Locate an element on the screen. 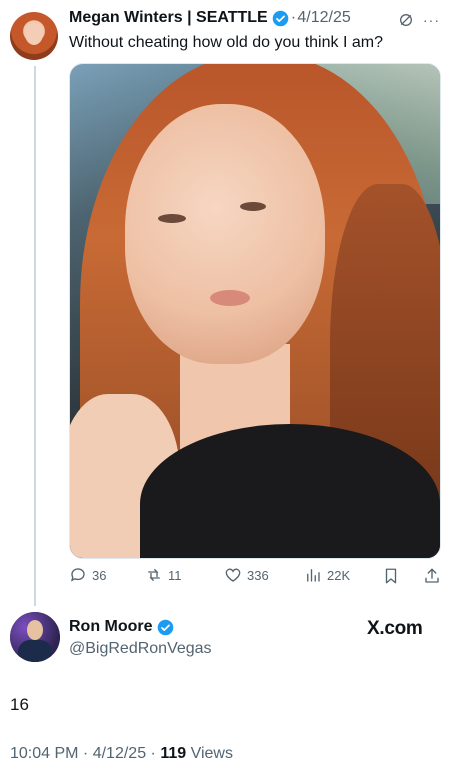  reply-text: 16 is located at coordinates (19, 704).